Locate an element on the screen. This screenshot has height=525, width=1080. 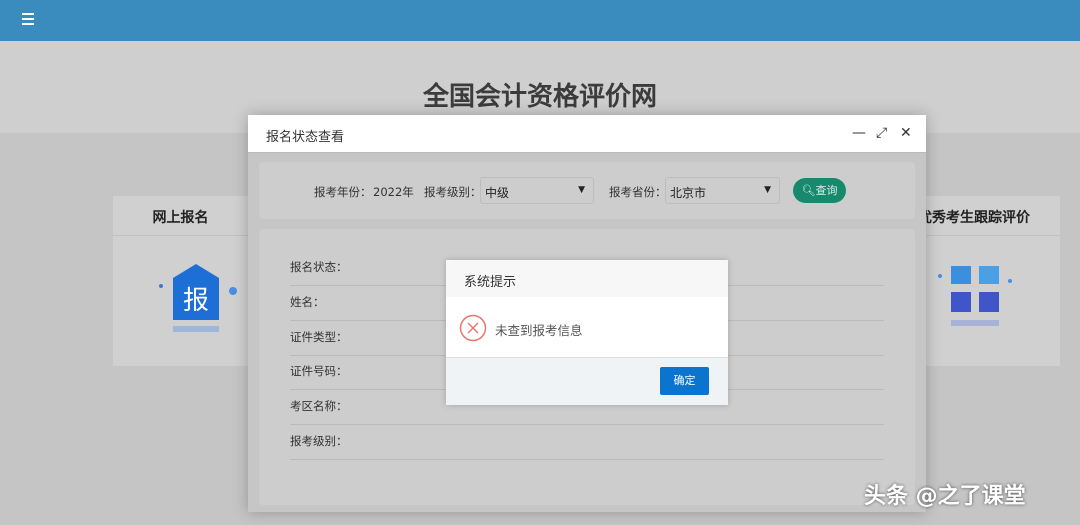
province-select: 北京市 ▼ is located at coordinates (722, 190).